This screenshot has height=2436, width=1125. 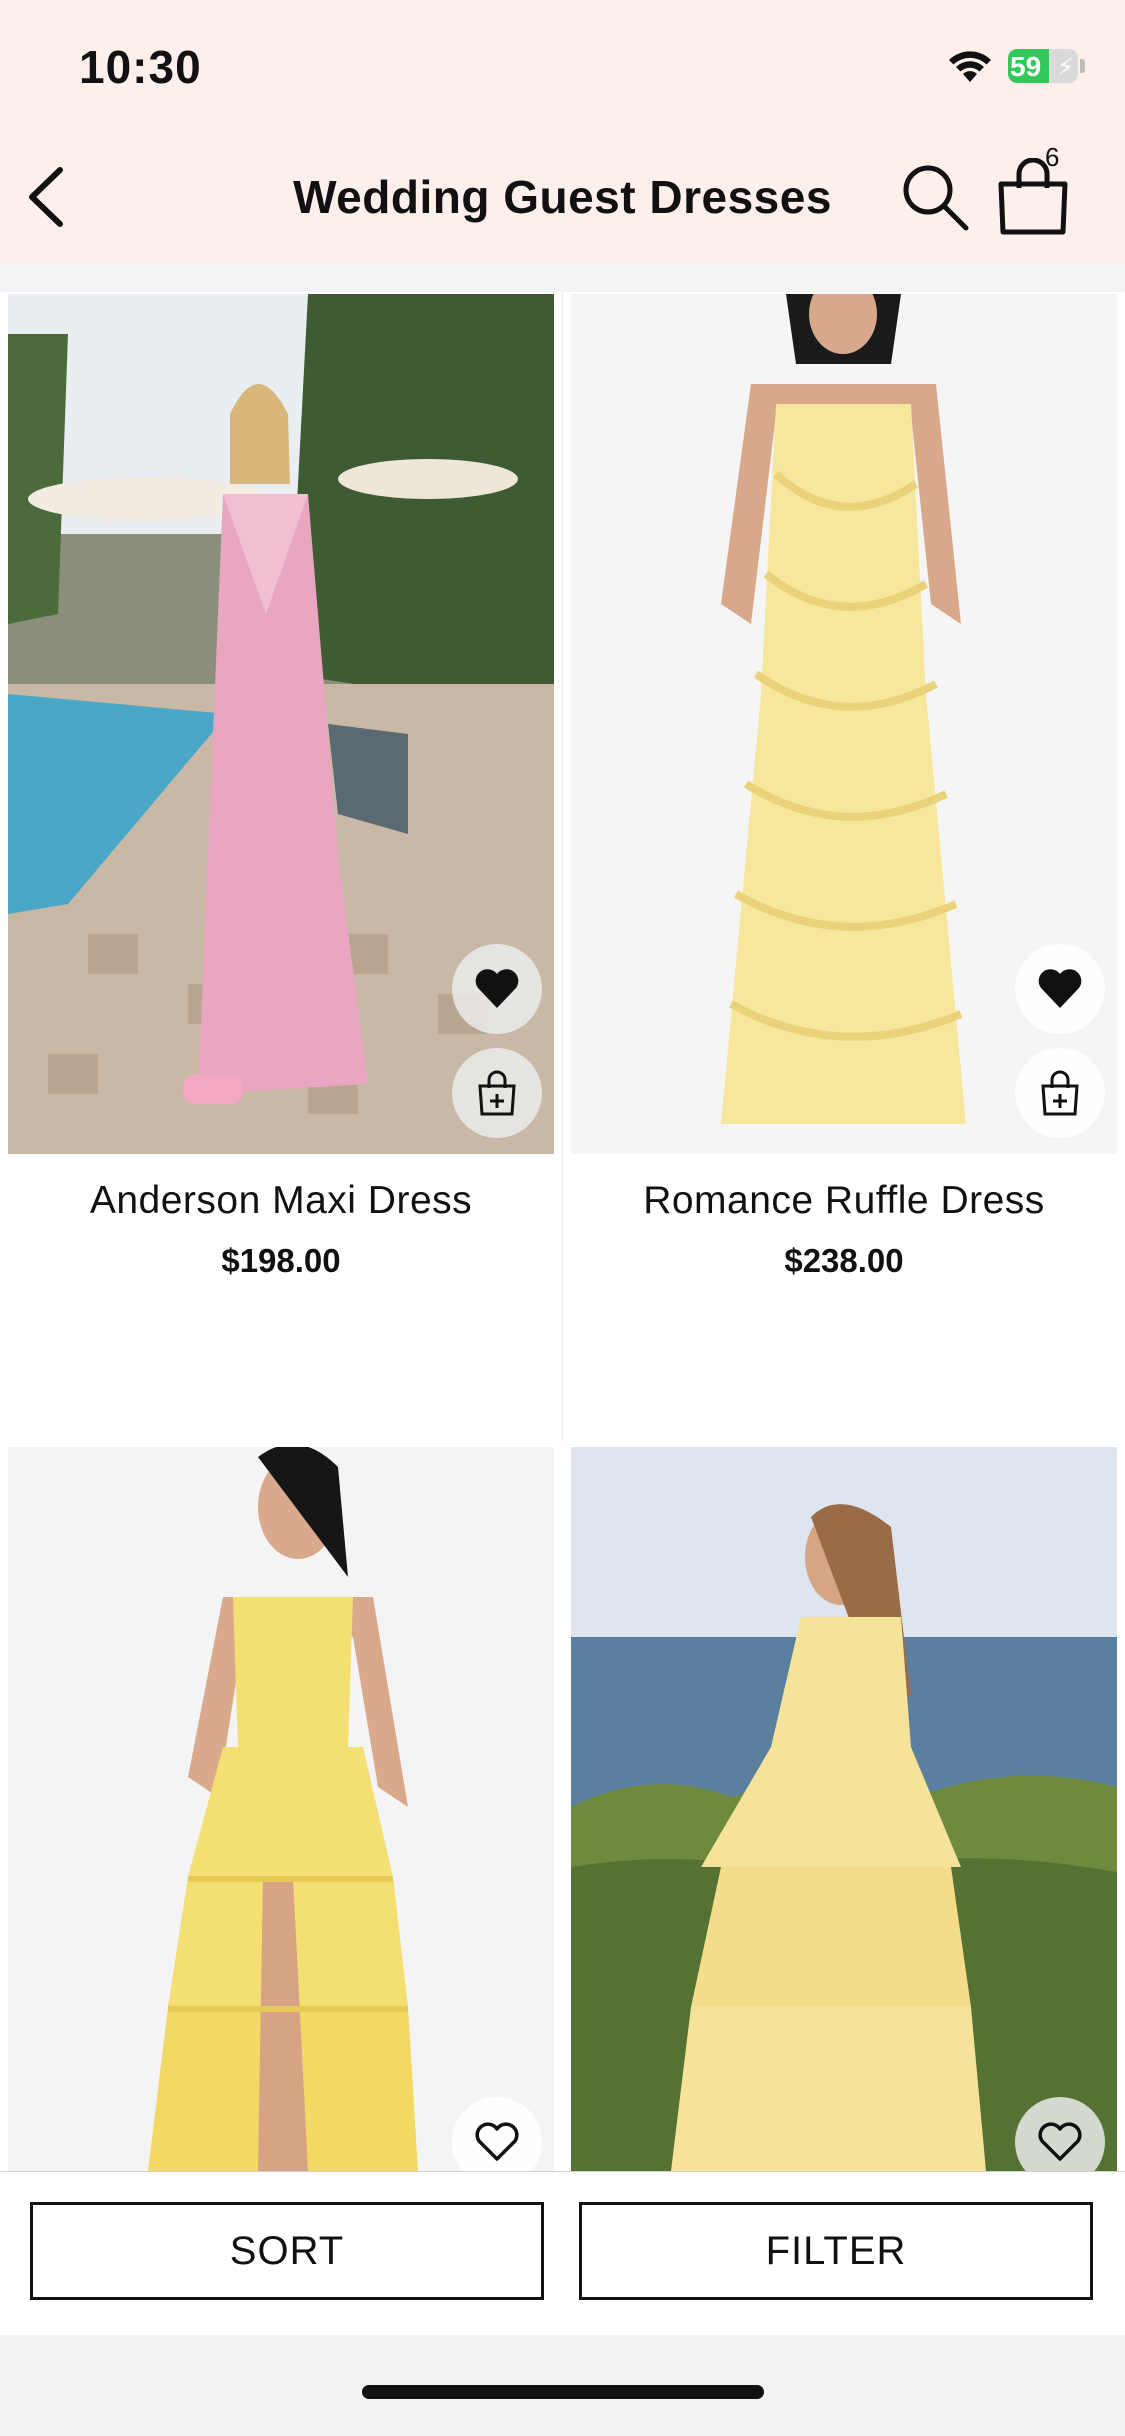 I want to click on header-divider-band, so click(x=562, y=278).